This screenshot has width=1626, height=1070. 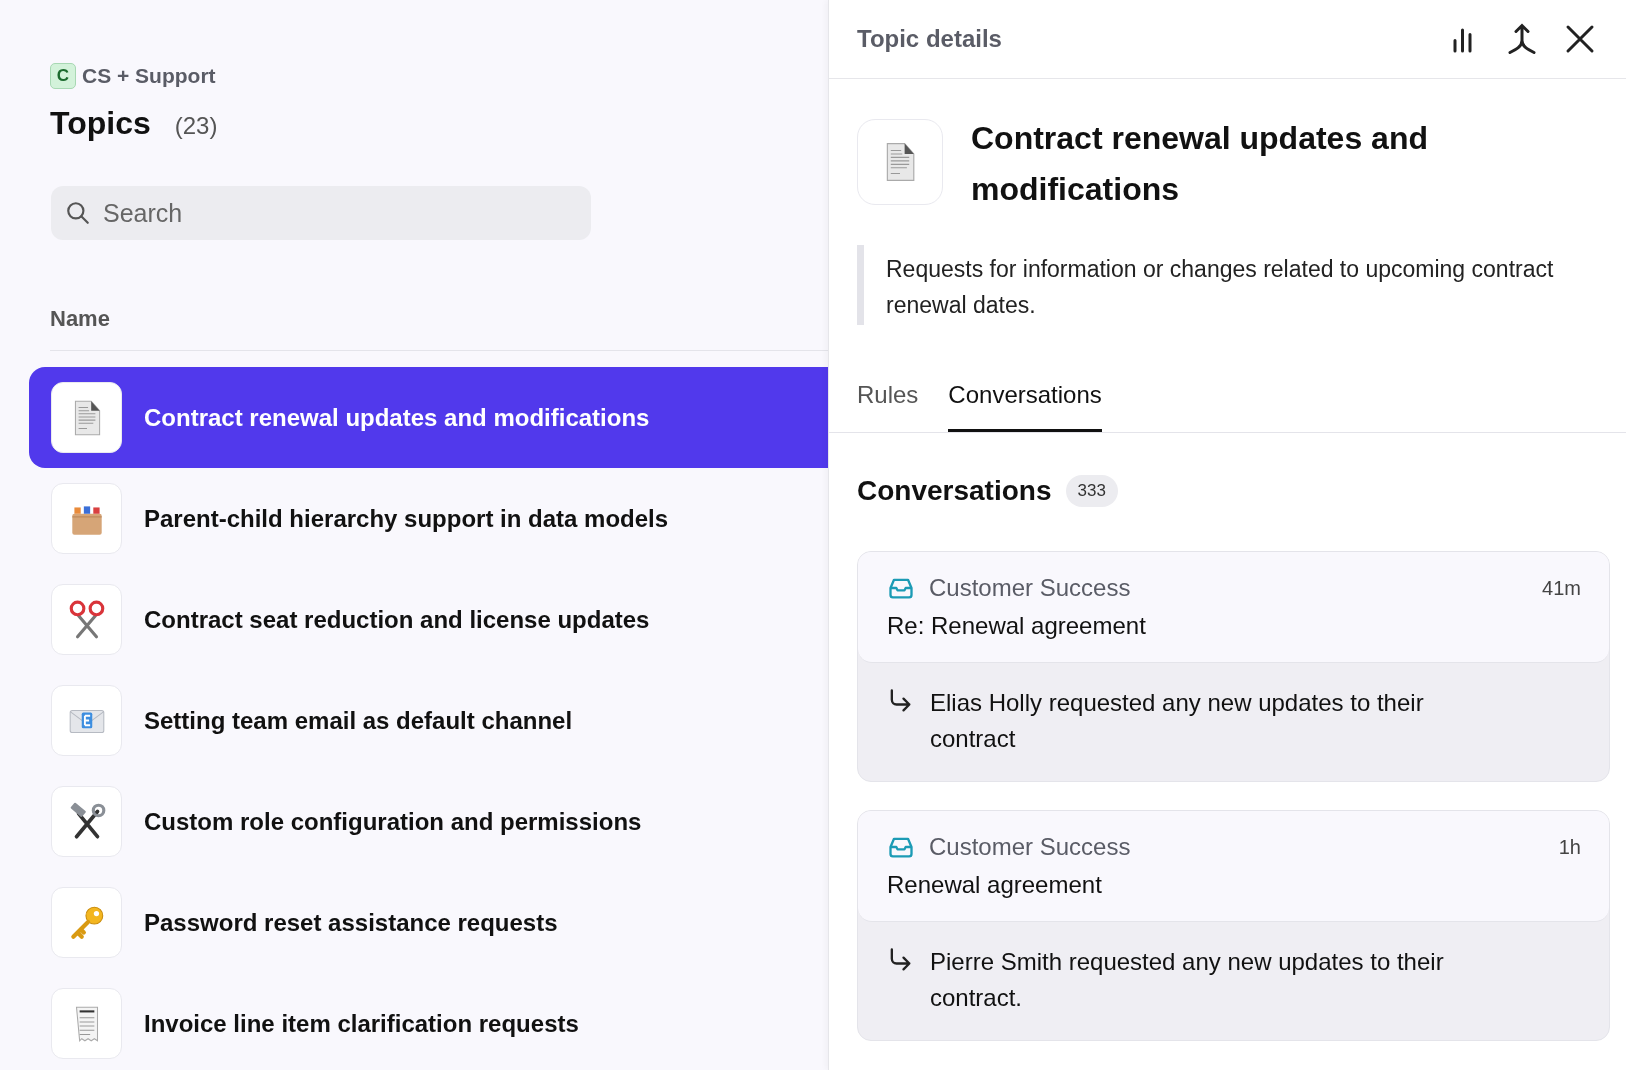 What do you see at coordinates (1233, 666) in the screenshot?
I see `conversation-card: Customer Success 41m Re: Renewal agreement Elias Holly requested any new updates to their contract` at bounding box center [1233, 666].